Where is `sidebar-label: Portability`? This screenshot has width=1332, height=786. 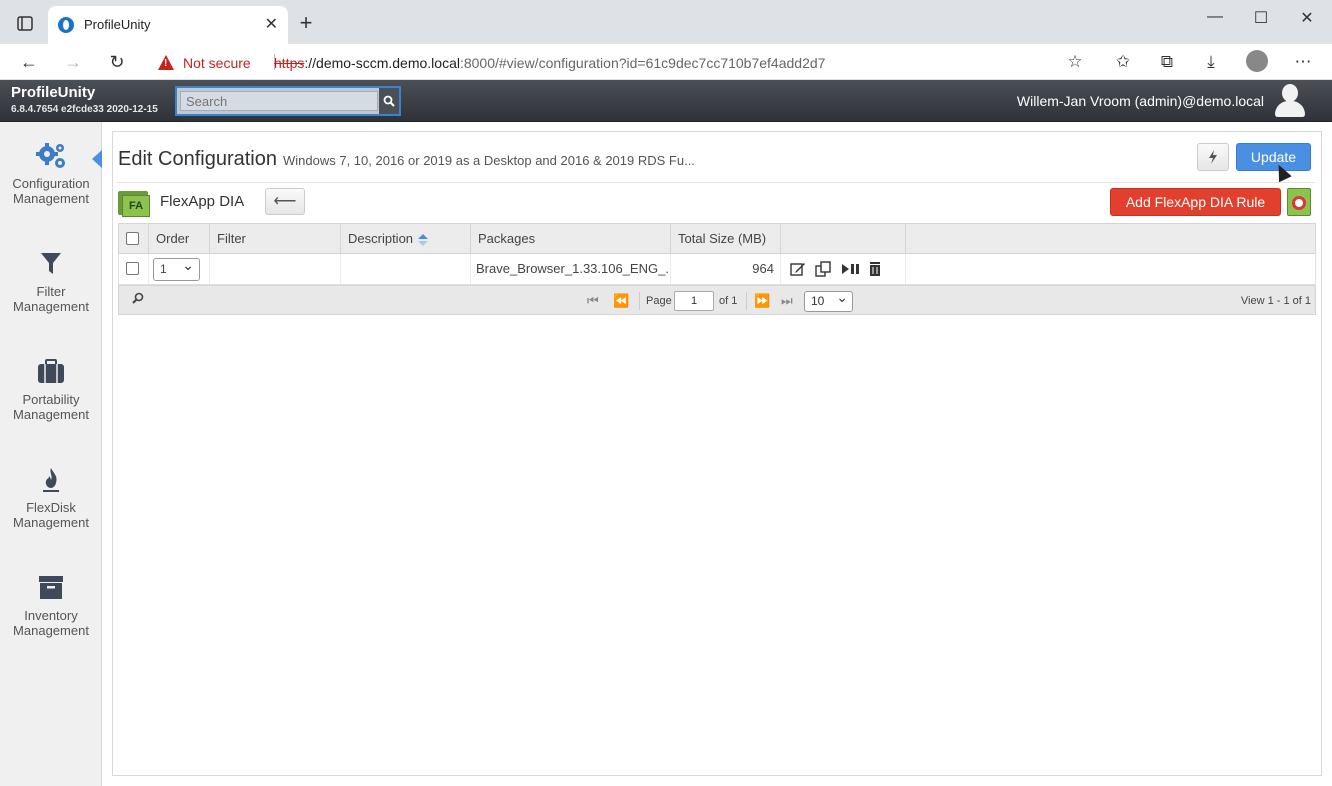 sidebar-label: Portability is located at coordinates (51, 399).